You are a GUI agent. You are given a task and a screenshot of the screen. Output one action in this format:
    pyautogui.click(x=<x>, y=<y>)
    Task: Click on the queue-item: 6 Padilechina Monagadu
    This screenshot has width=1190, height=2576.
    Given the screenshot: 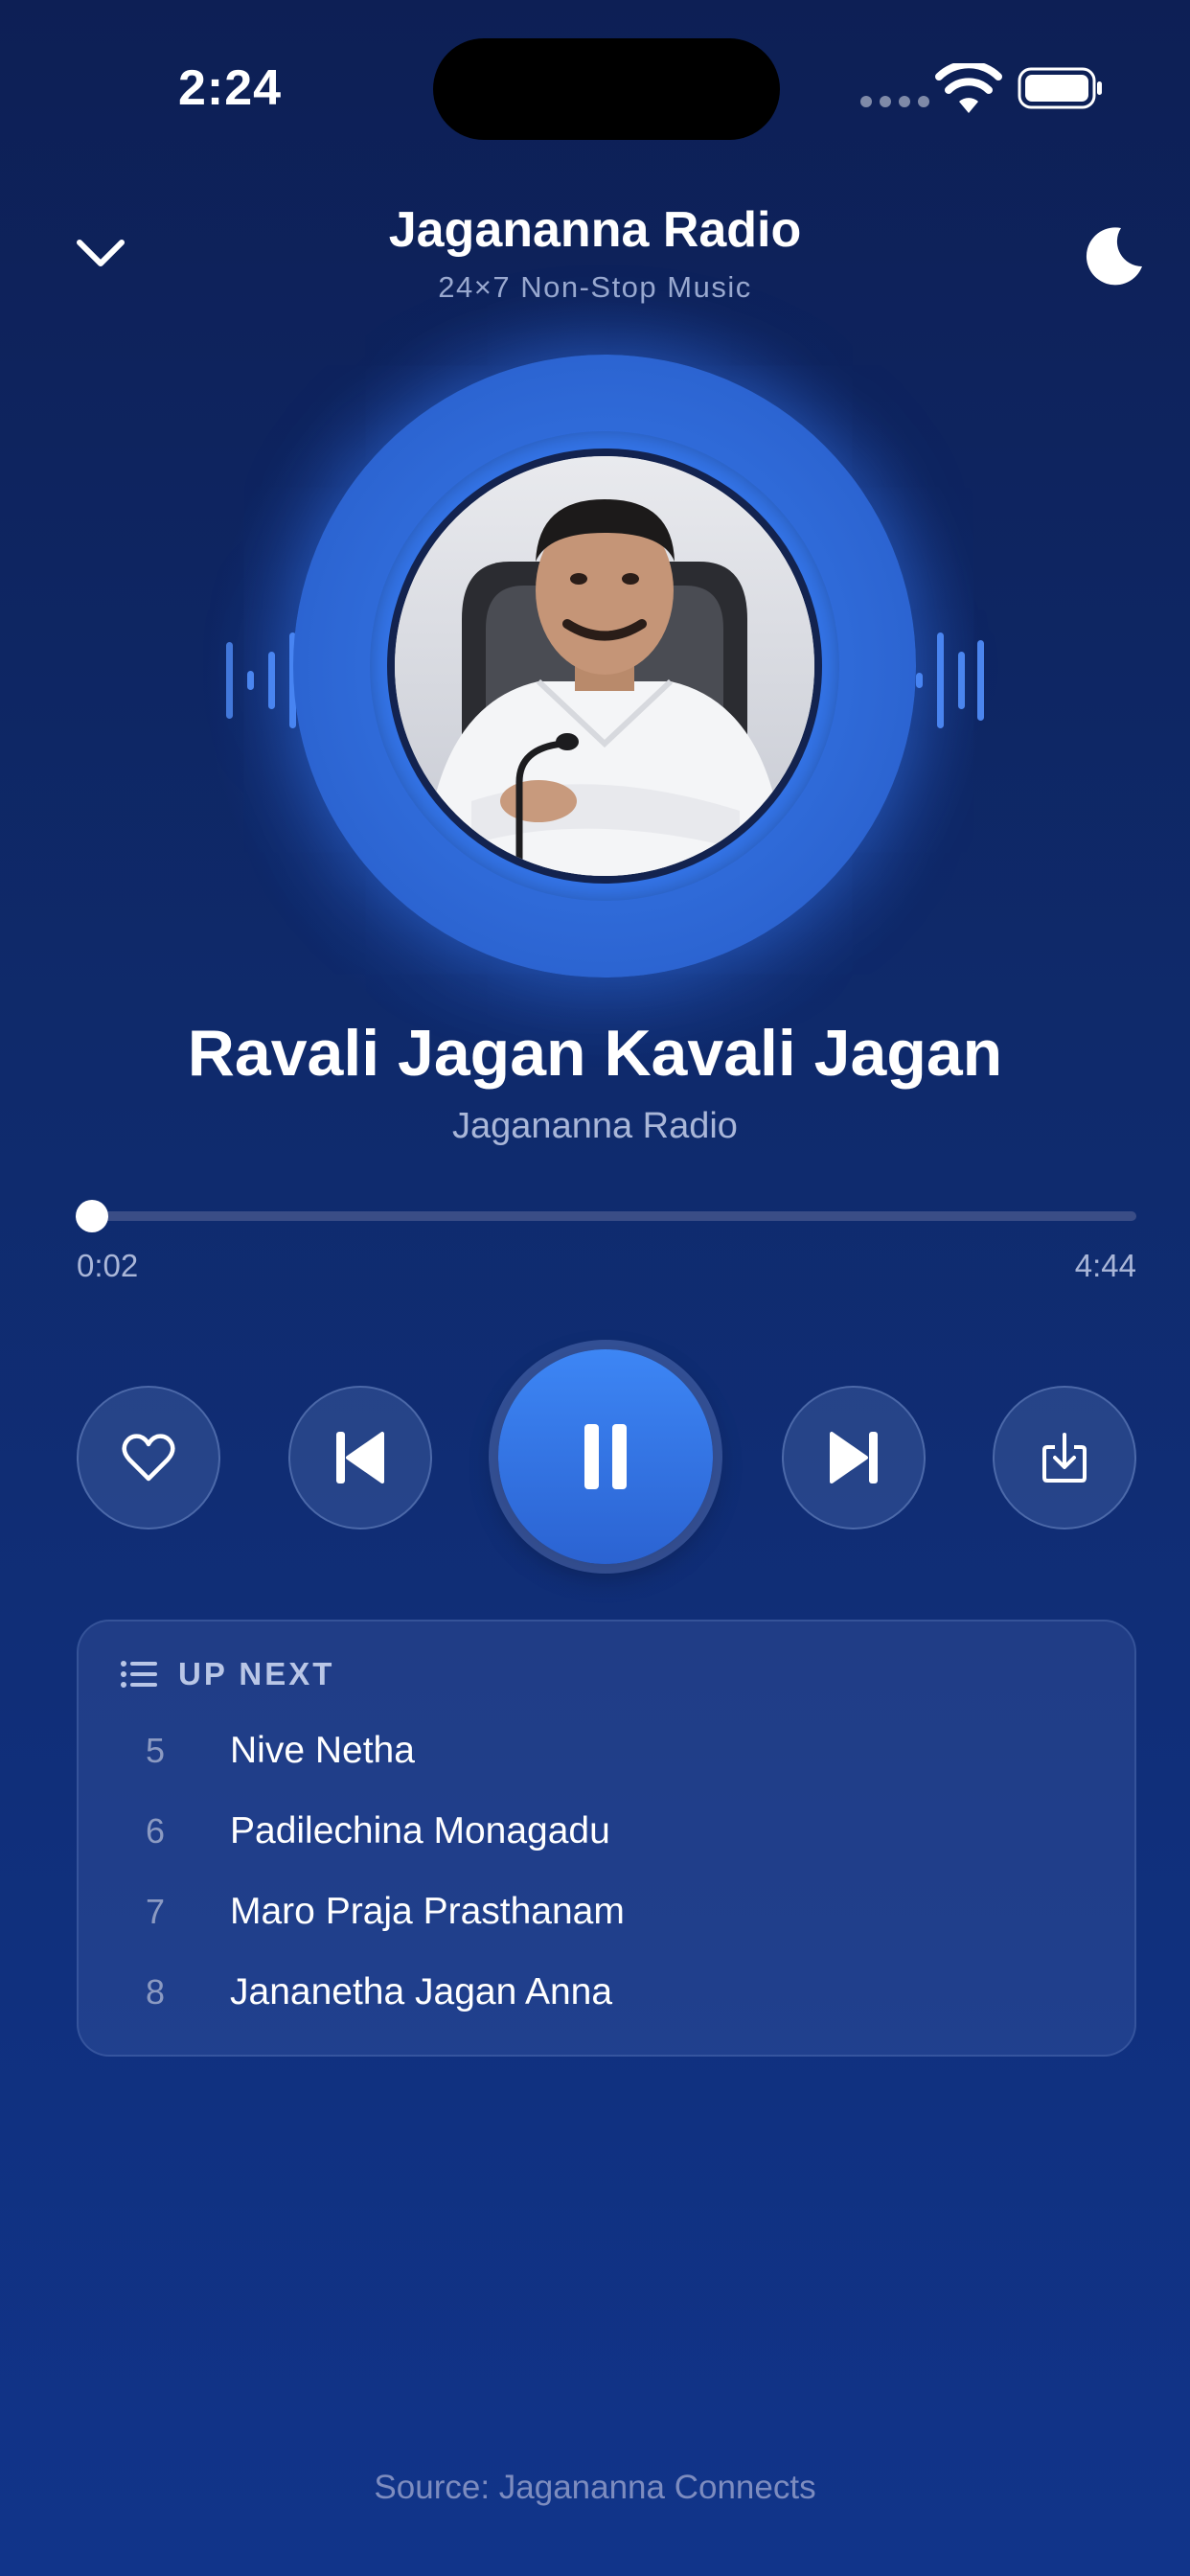 What is the action you would take?
    pyautogui.click(x=606, y=1832)
    